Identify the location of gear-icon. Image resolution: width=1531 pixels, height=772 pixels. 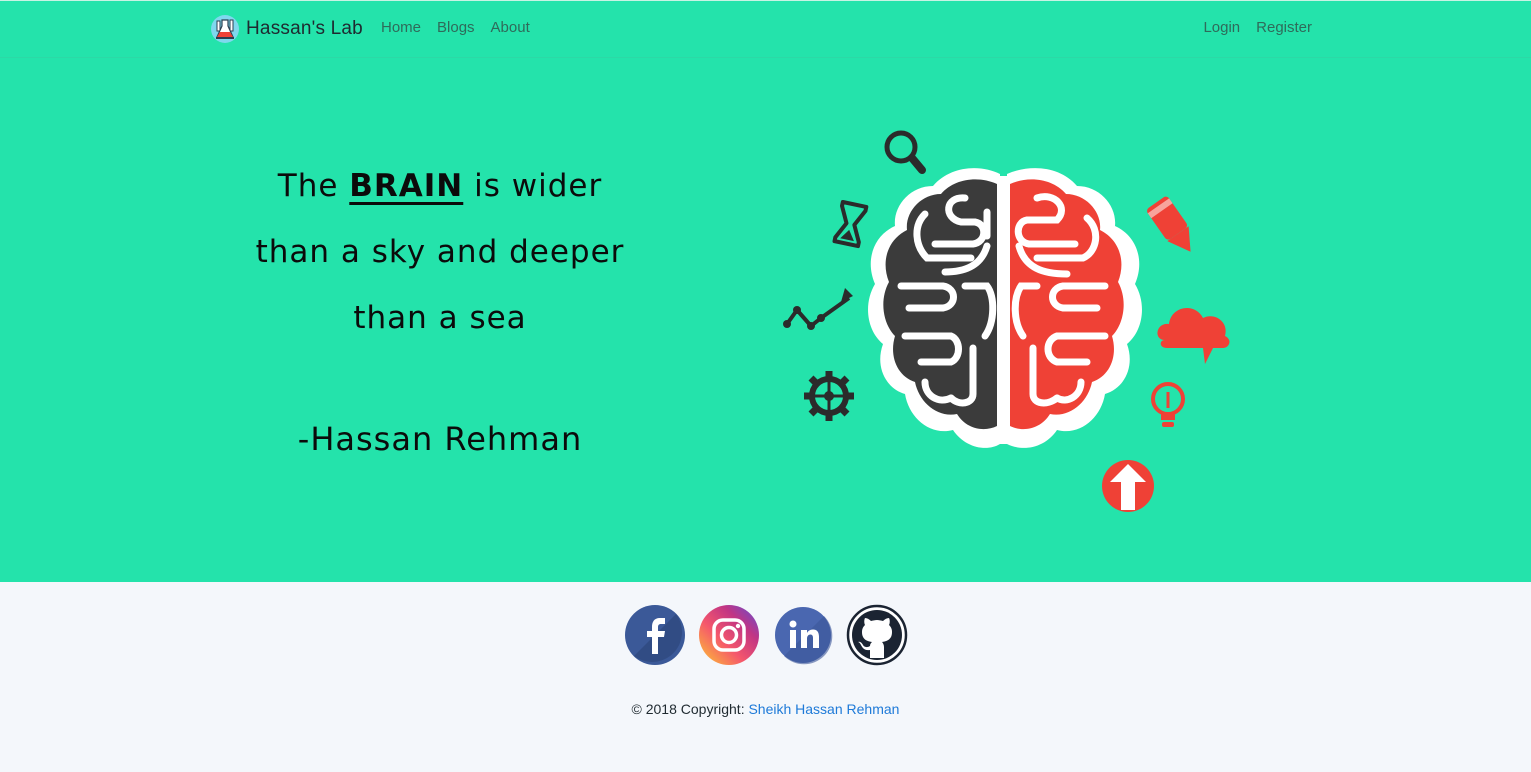
(829, 396).